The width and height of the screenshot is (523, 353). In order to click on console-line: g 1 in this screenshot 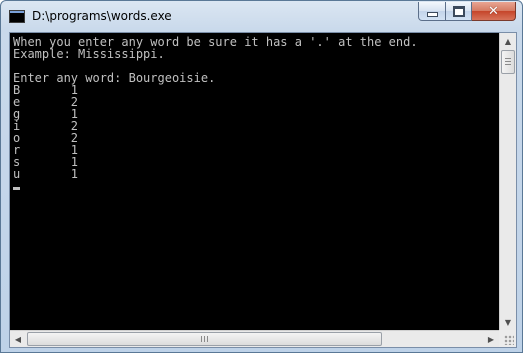, I will do `click(46, 114)`.